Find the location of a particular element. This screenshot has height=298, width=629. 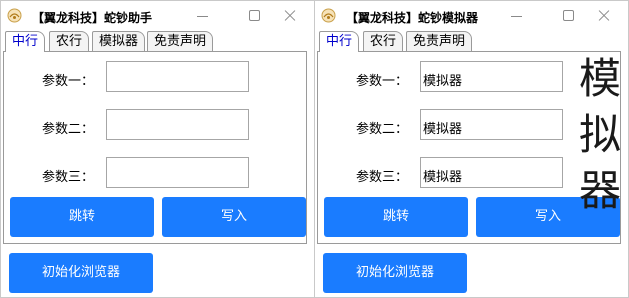

param1-field is located at coordinates (177, 76).